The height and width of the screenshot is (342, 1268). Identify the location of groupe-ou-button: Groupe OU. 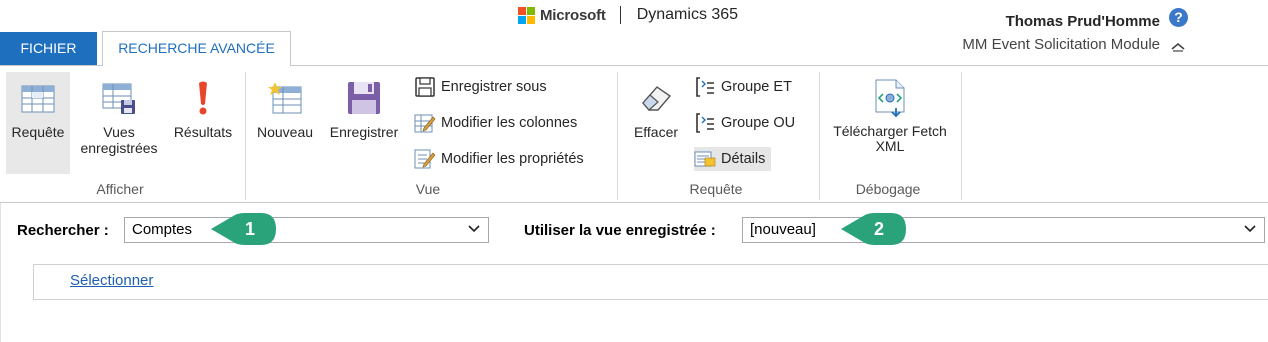
(744, 123).